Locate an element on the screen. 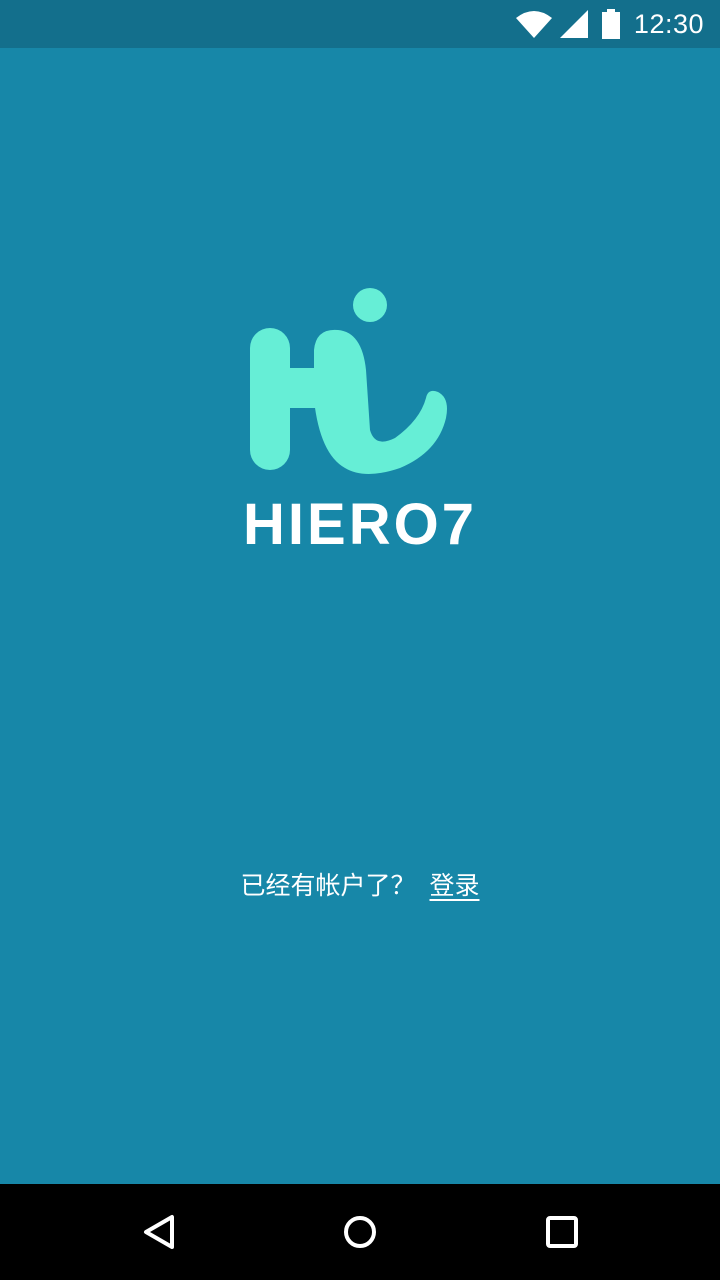  battery-icon is located at coordinates (610, 24).